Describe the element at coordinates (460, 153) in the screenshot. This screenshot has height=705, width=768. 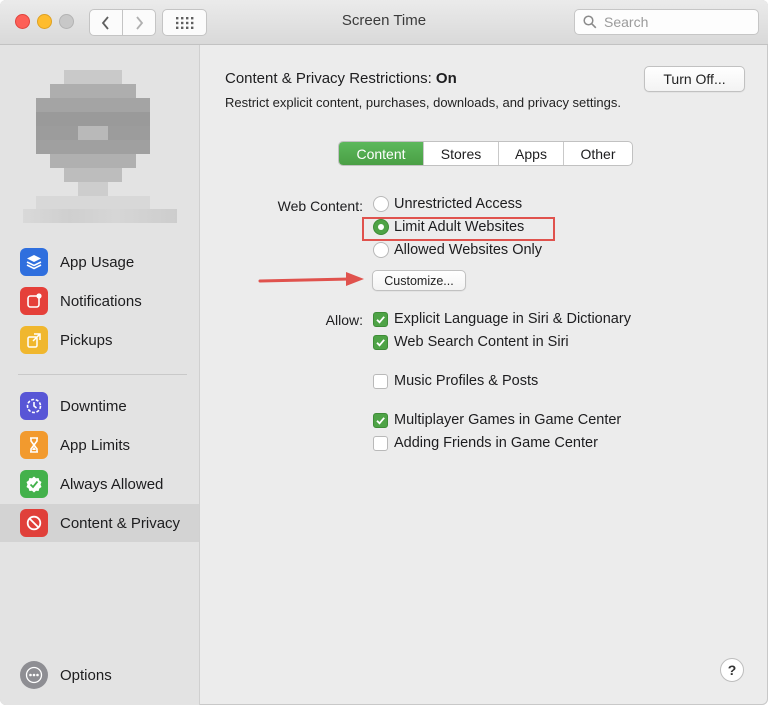
I see `tab-stores: Stores` at that location.